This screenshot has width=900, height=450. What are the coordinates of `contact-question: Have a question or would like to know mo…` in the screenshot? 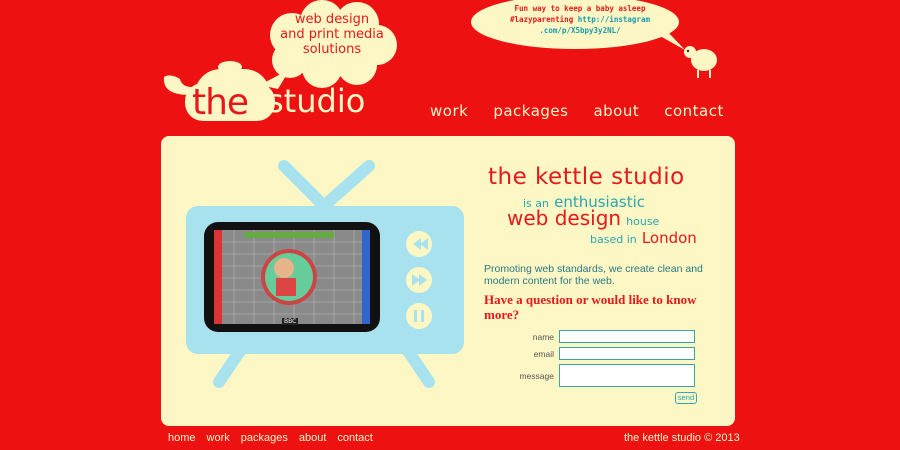 It's located at (590, 307).